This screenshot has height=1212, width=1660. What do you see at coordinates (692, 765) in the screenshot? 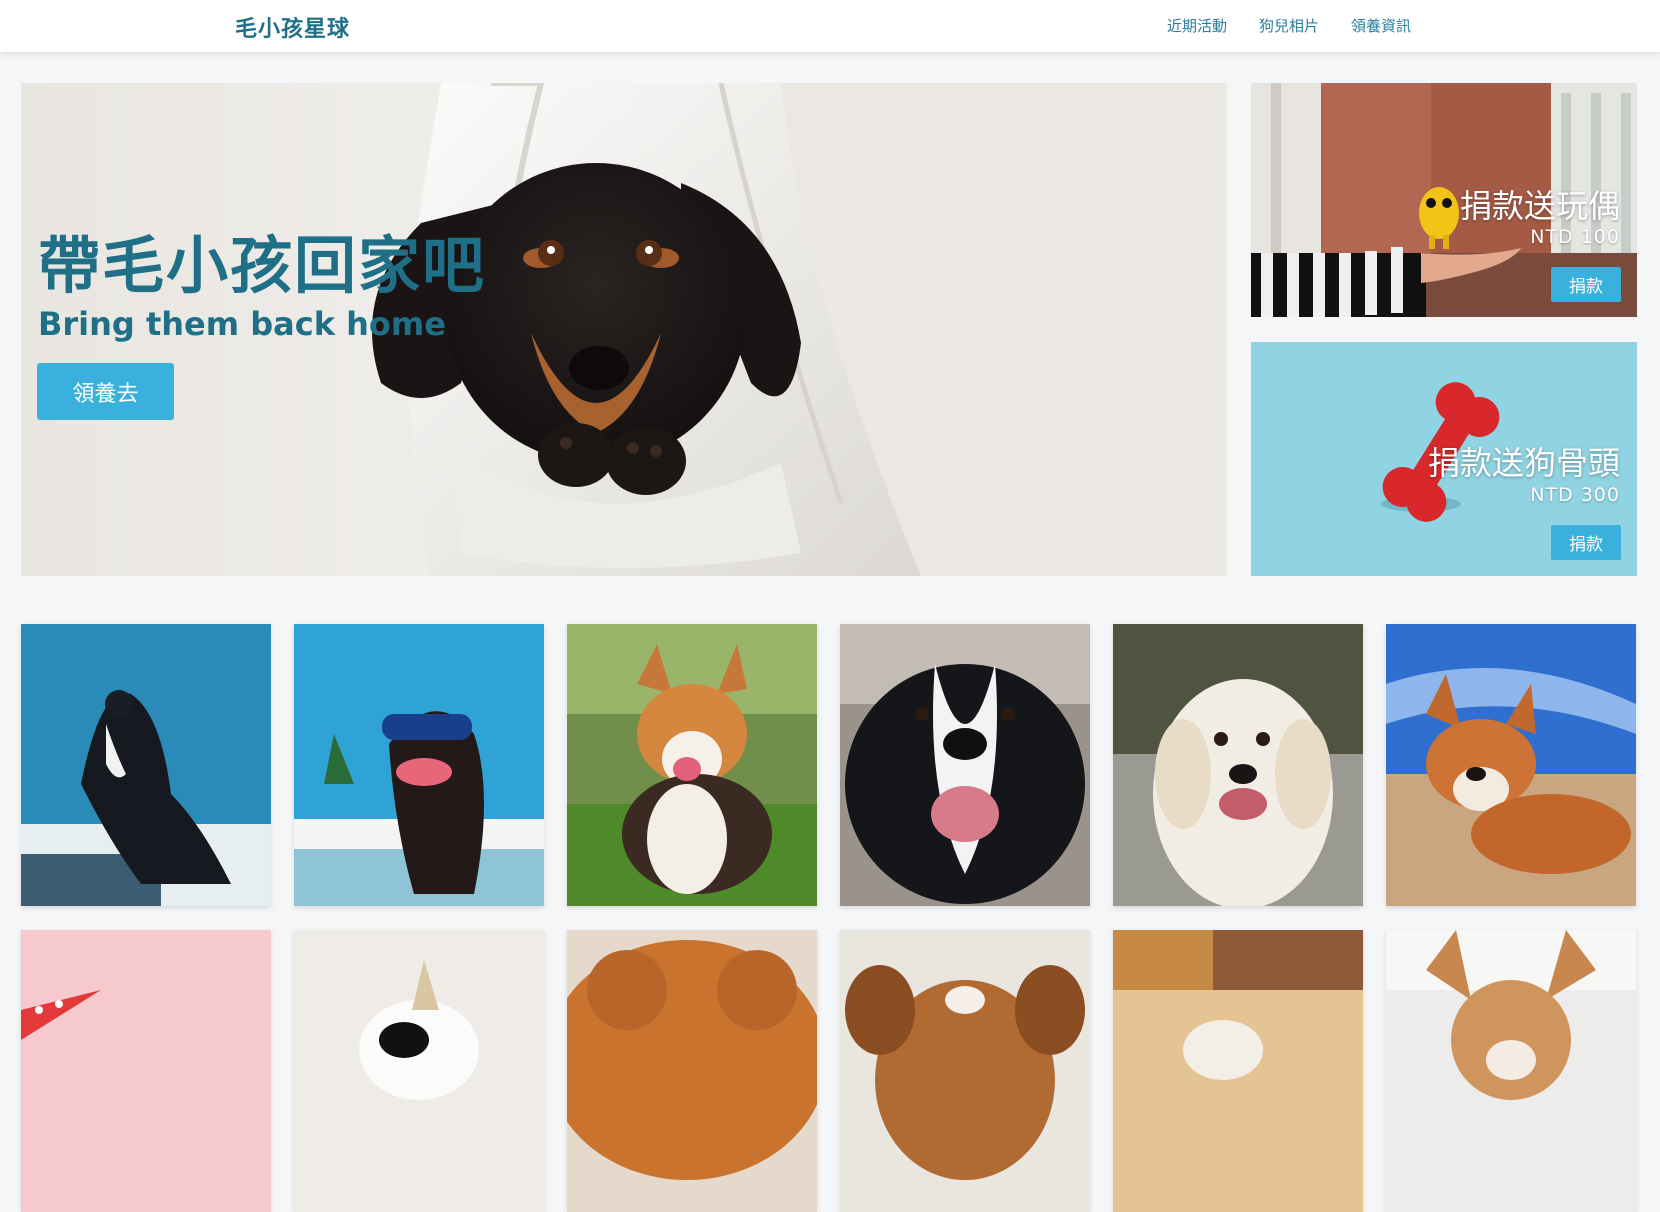
I see `dog-photo-corgi-grass` at bounding box center [692, 765].